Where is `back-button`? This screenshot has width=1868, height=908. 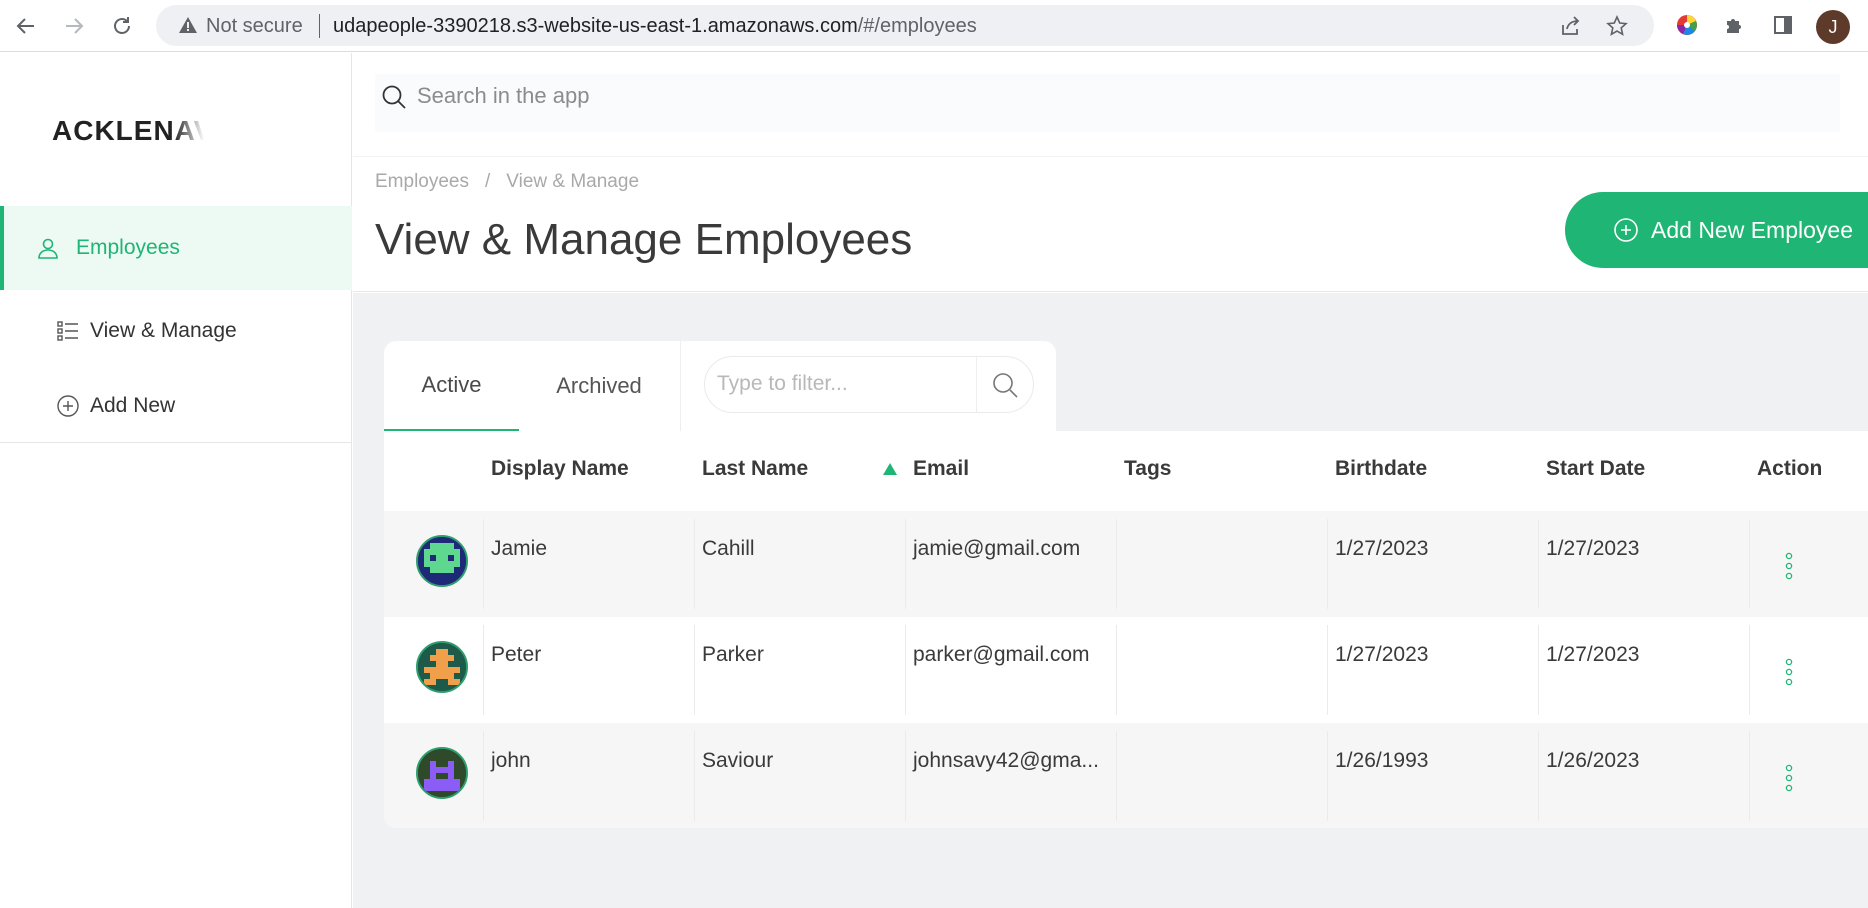
back-button is located at coordinates (26, 26).